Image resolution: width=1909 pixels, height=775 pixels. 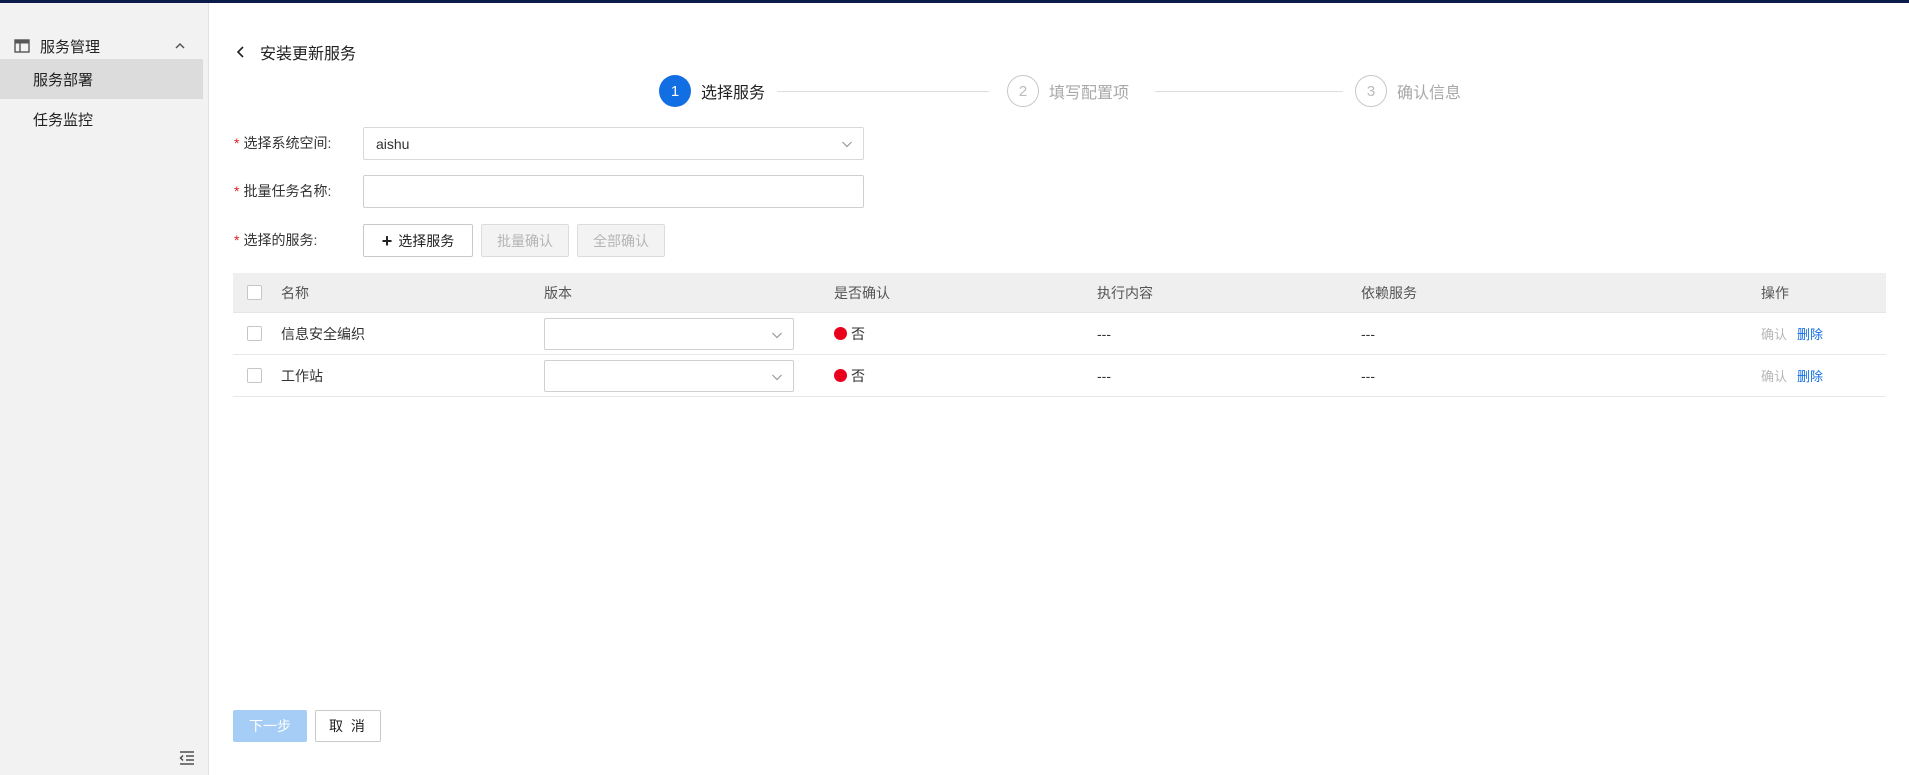 What do you see at coordinates (426, 240) in the screenshot?
I see `select-service-button-label: 选择服务` at bounding box center [426, 240].